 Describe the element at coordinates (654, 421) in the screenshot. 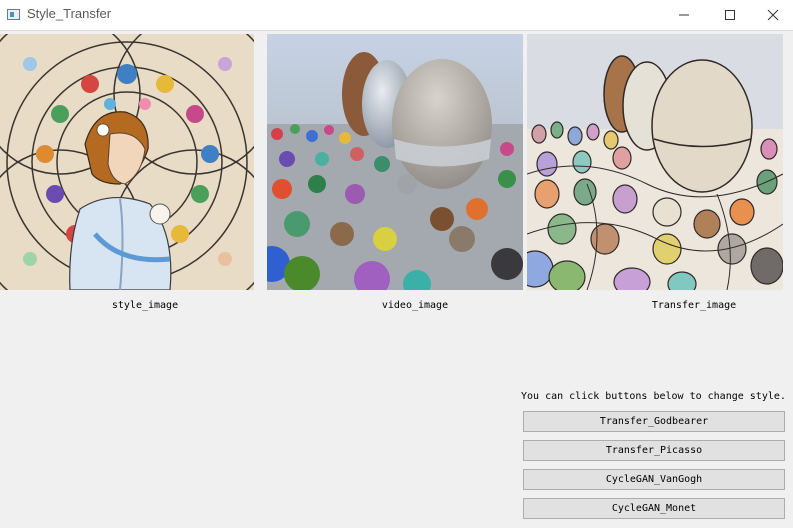

I see `transfer-godbearer-button: Transfer_Godbearer` at that location.